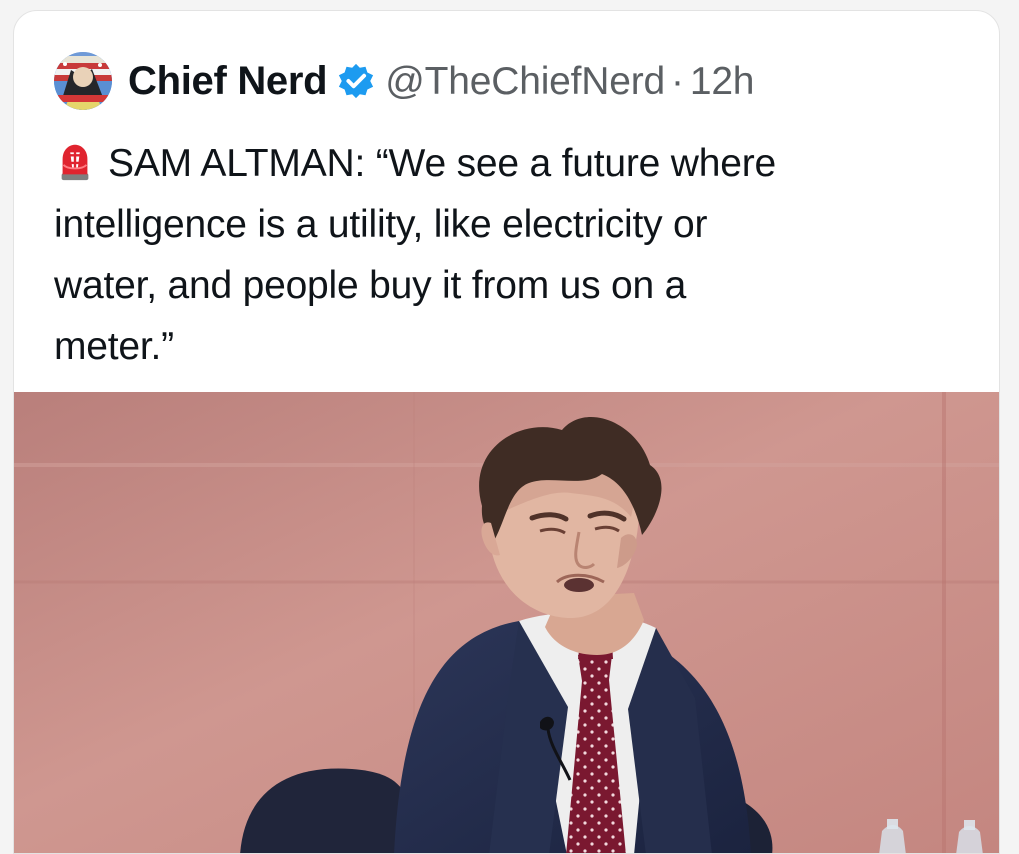  Describe the element at coordinates (75, 162) in the screenshot. I see `siren-icon` at that location.